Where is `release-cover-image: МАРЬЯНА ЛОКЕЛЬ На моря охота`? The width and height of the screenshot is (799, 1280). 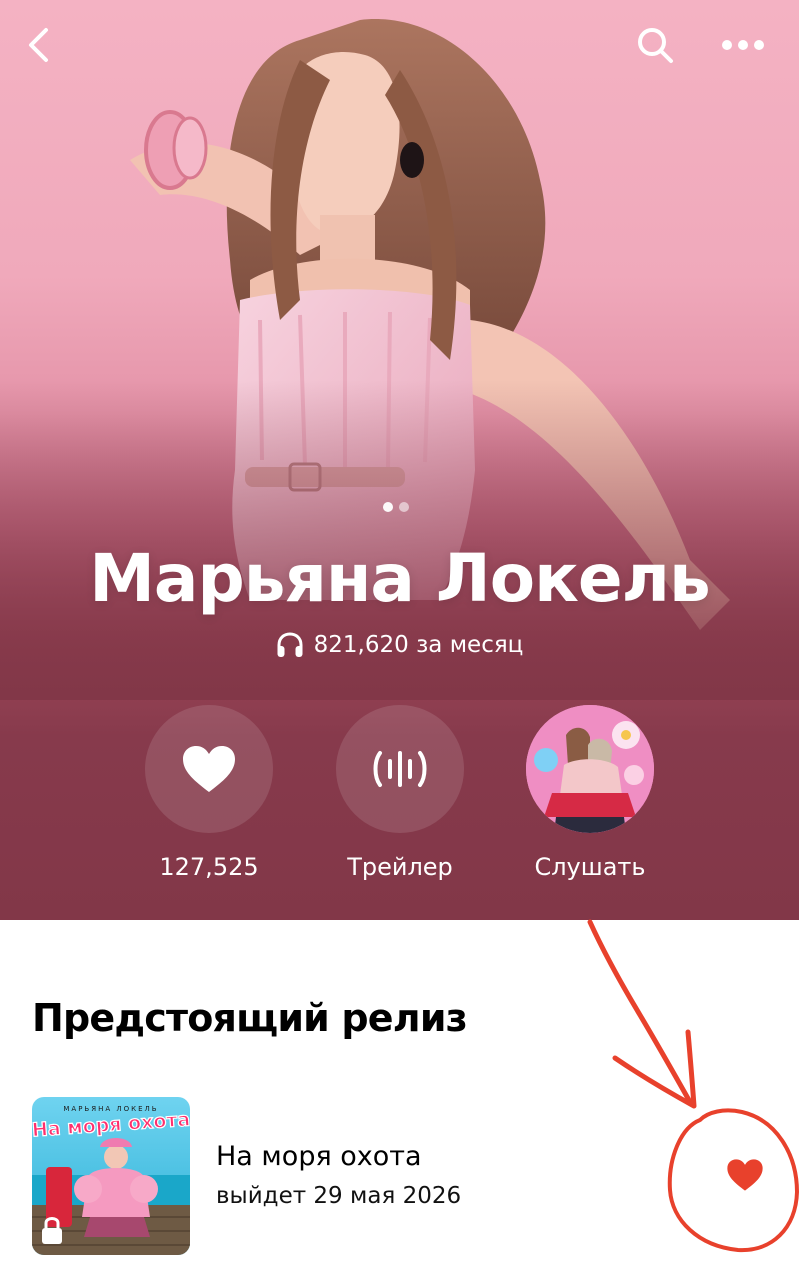
release-cover-image: МАРЬЯНА ЛОКЕЛЬ На моря охота is located at coordinates (111, 1176).